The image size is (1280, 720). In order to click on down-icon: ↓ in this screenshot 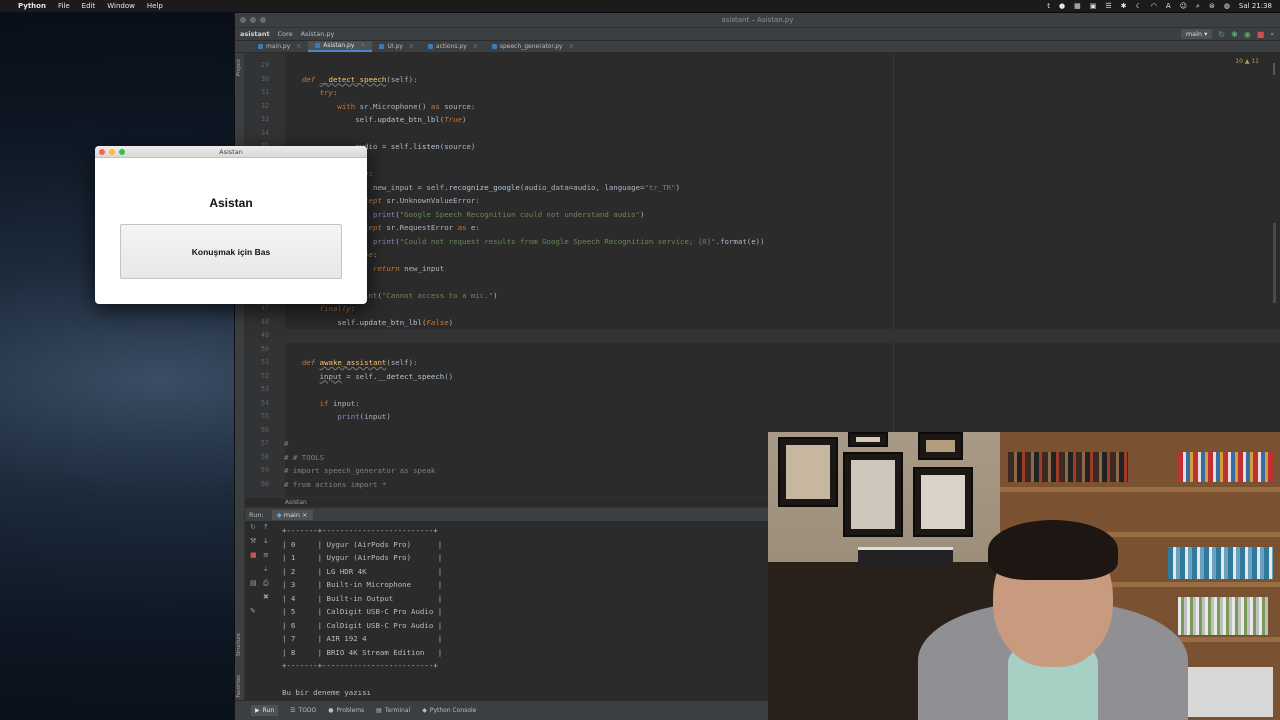, I will do `click(266, 541)`.